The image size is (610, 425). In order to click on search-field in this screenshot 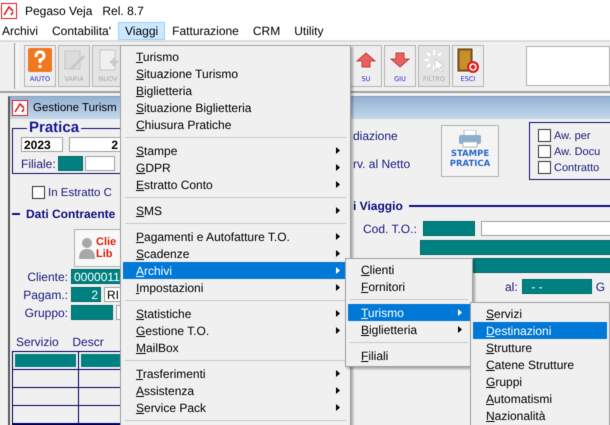, I will do `click(568, 66)`.